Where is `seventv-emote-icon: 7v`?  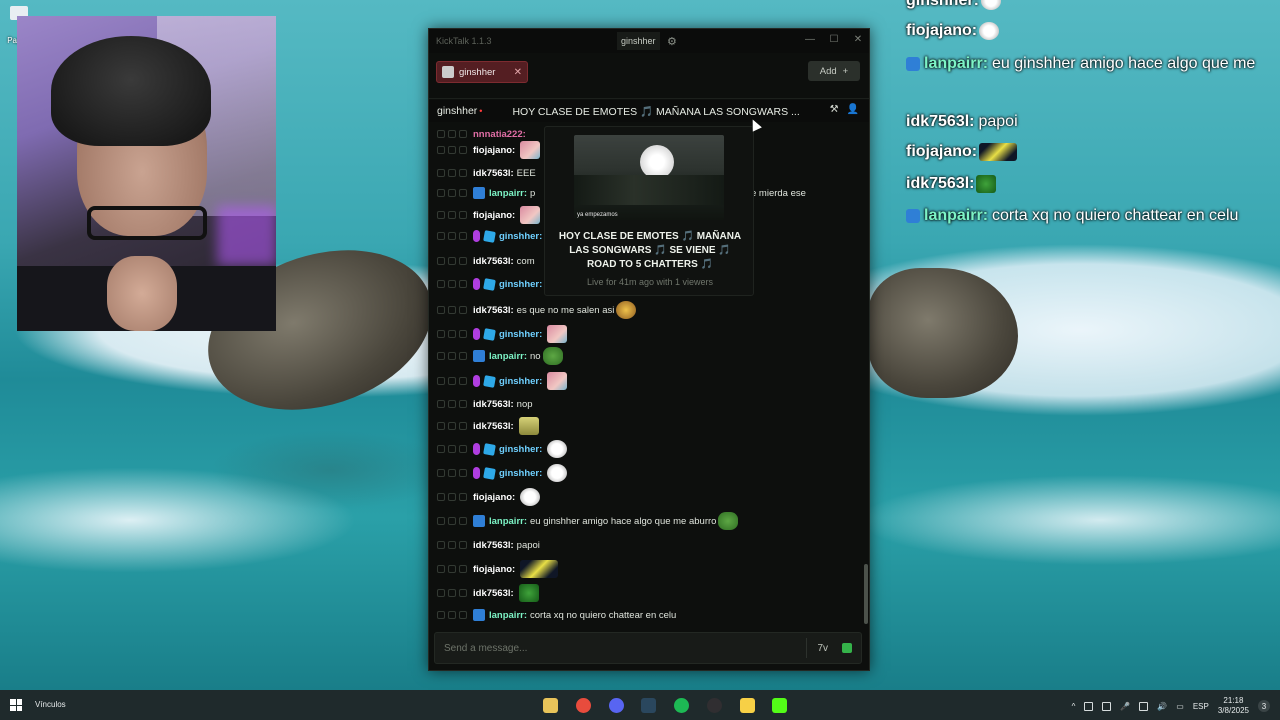
seventv-emote-icon: 7v is located at coordinates (822, 648).